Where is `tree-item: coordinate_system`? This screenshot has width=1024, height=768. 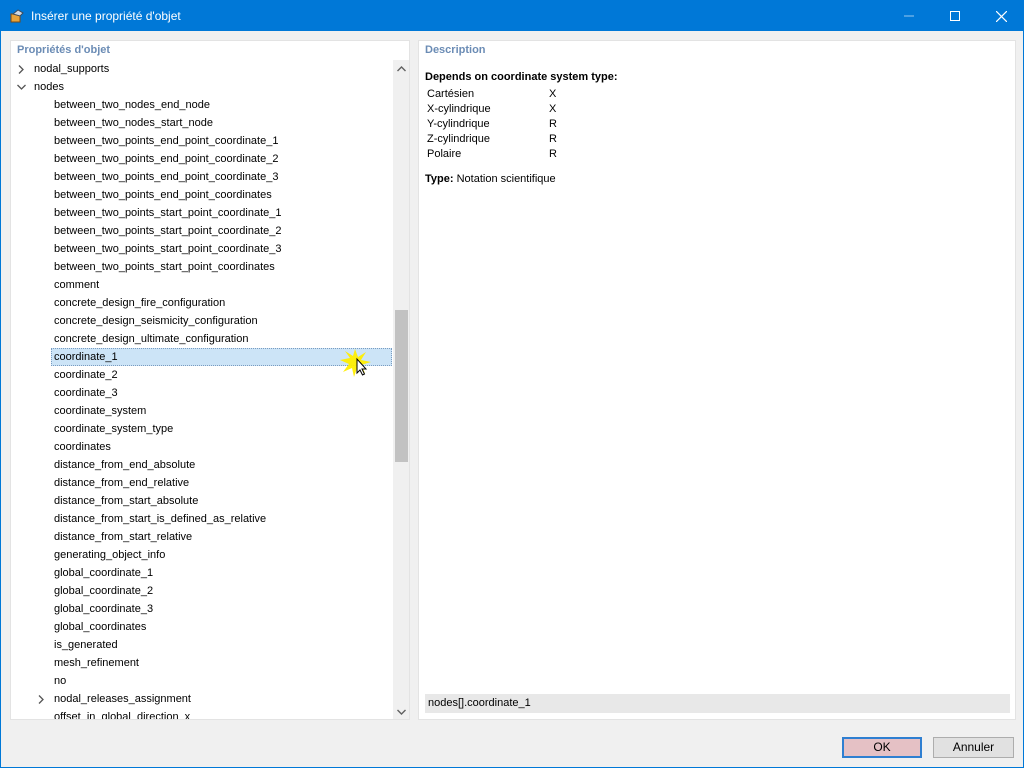
tree-item: coordinate_system is located at coordinates (202, 411).